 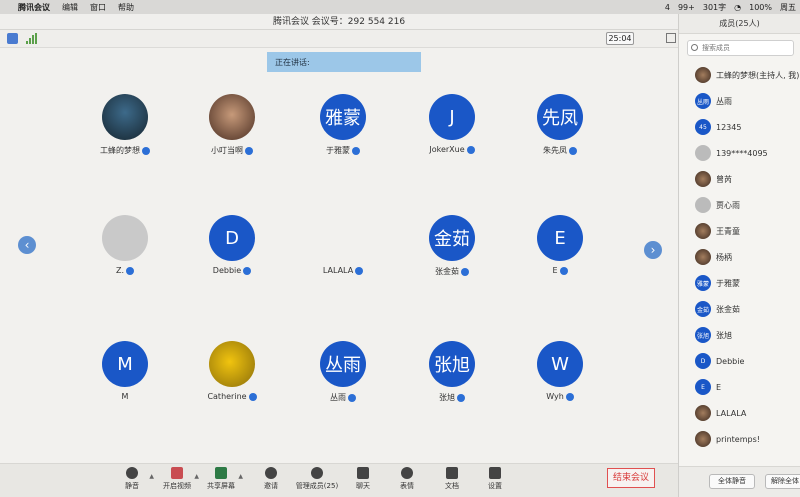 I want to click on member-name: LALALA, so click(x=731, y=413).